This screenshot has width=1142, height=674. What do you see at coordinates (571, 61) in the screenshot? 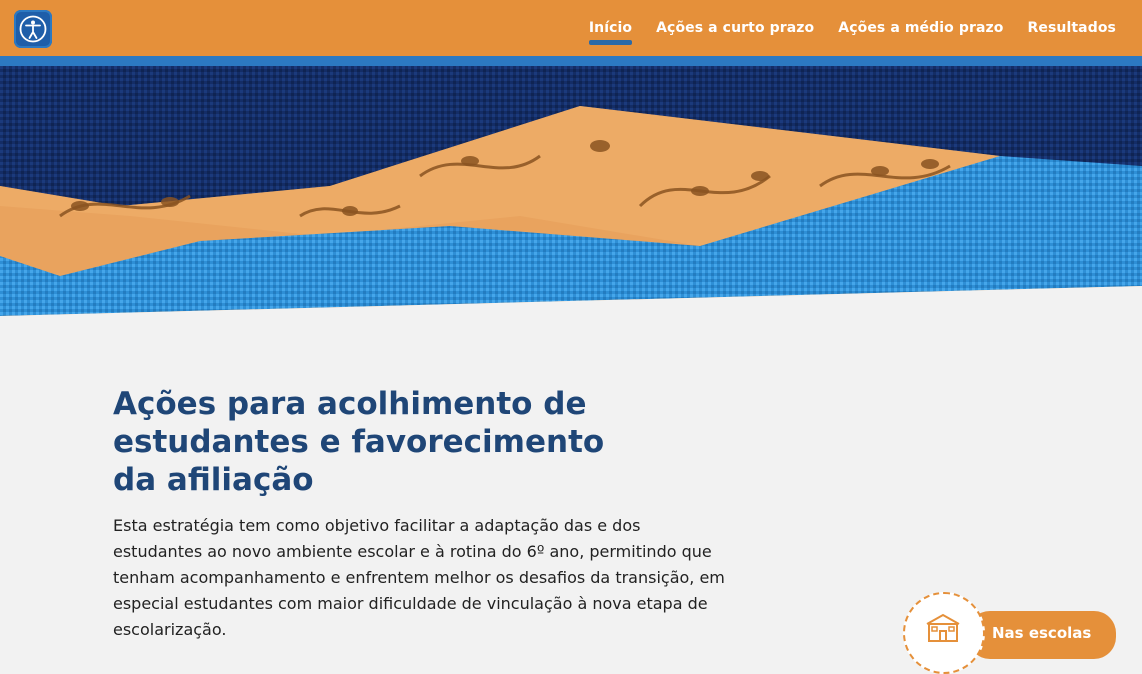
I see `header-blue-stripe` at bounding box center [571, 61].